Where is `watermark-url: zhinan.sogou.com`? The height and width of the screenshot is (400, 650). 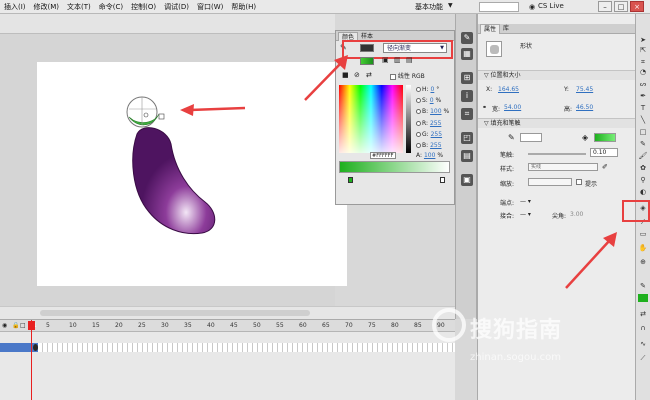 watermark-url: zhinan.sogou.com is located at coordinates (516, 357).